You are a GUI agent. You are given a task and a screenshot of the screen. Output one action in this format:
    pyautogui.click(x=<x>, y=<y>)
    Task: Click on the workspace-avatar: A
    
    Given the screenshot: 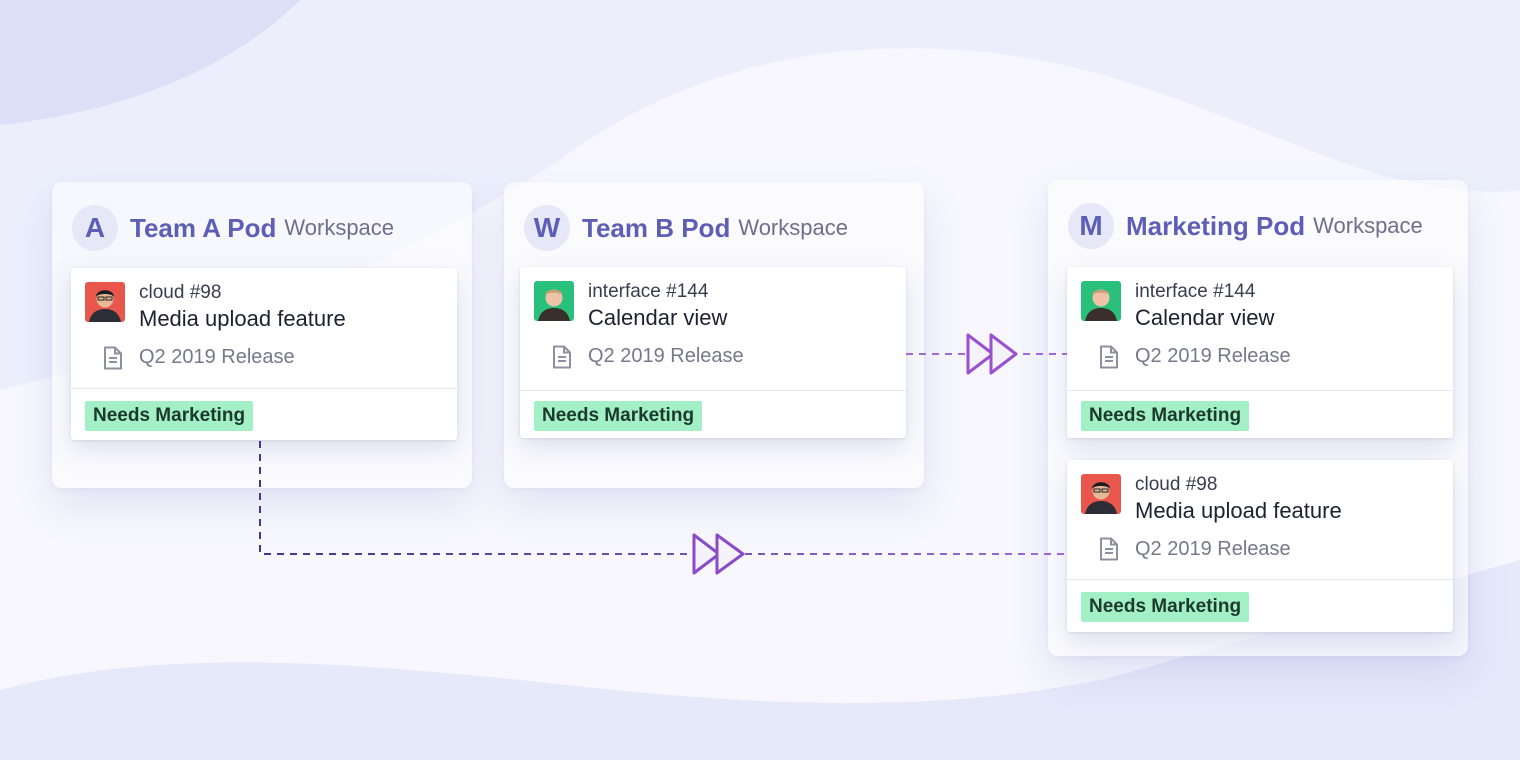 What is the action you would take?
    pyautogui.click(x=95, y=228)
    